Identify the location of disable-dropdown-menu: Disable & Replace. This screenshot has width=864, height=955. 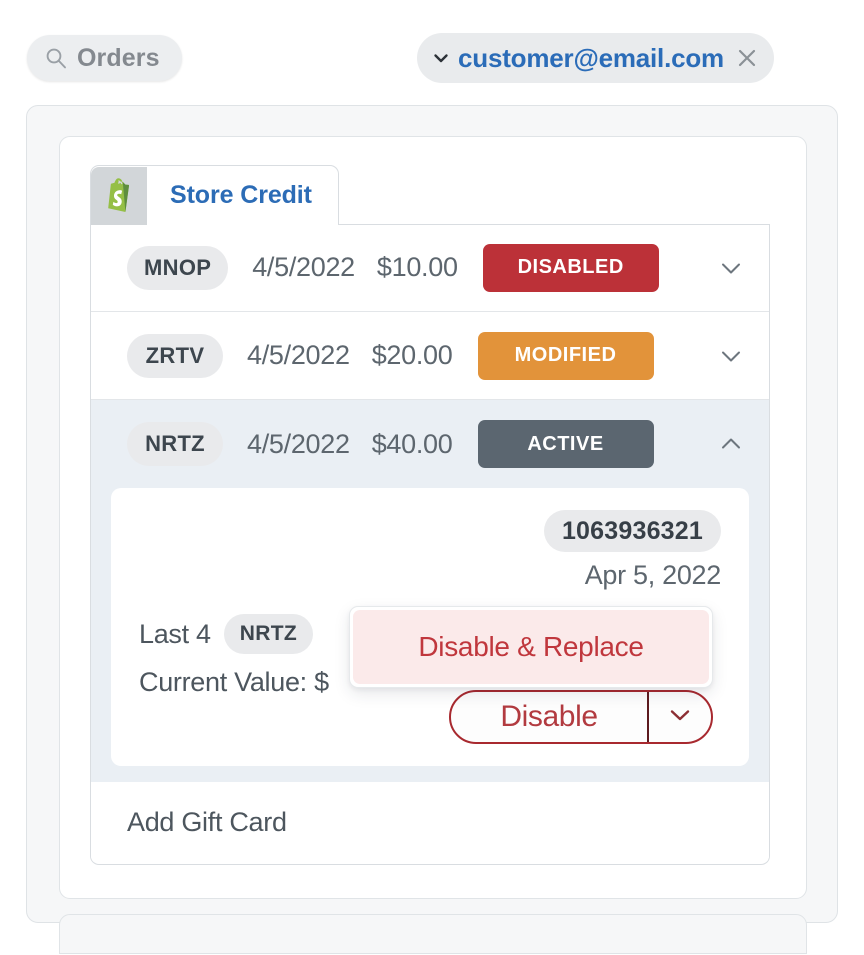
(531, 647).